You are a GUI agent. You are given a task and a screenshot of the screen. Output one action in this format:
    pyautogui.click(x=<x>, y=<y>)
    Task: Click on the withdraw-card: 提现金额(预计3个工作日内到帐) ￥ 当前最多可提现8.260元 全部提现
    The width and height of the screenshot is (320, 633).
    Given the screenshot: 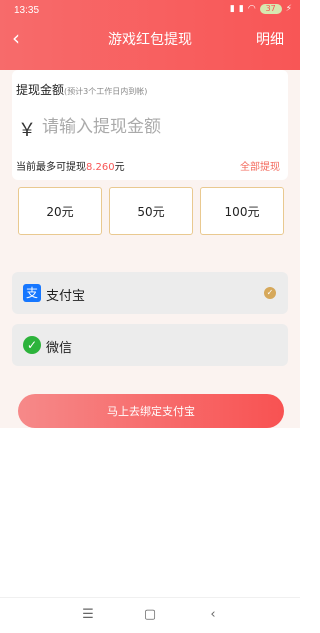 What is the action you would take?
    pyautogui.click(x=150, y=125)
    